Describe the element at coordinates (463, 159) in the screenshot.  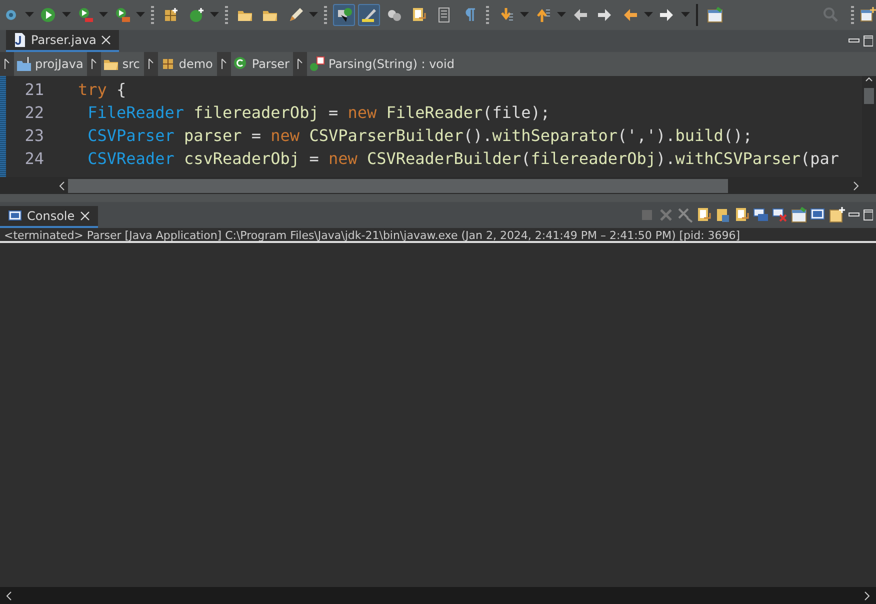
I see `code-line: CSVReader csvReaderObj = new CSVReaderBuilder(filereaderObj).withCSVParser(par` at that location.